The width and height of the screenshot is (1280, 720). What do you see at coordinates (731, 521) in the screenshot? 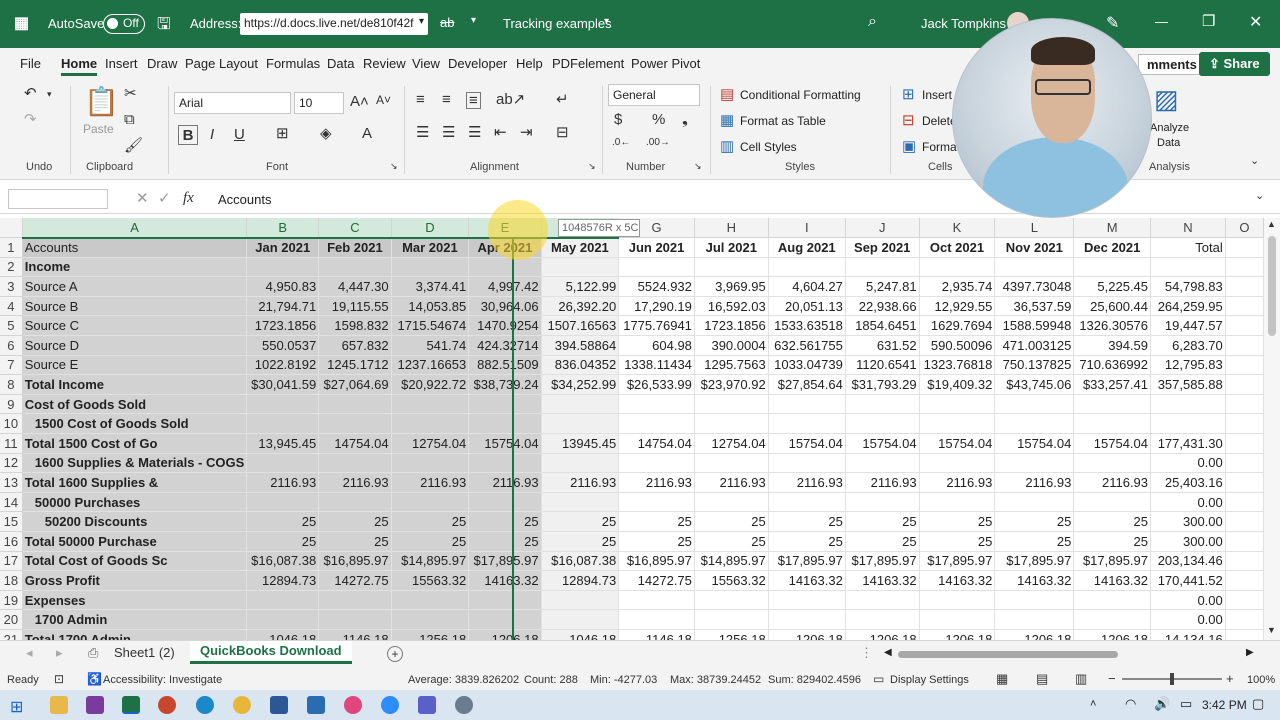
I see `cell-h15: 25` at bounding box center [731, 521].